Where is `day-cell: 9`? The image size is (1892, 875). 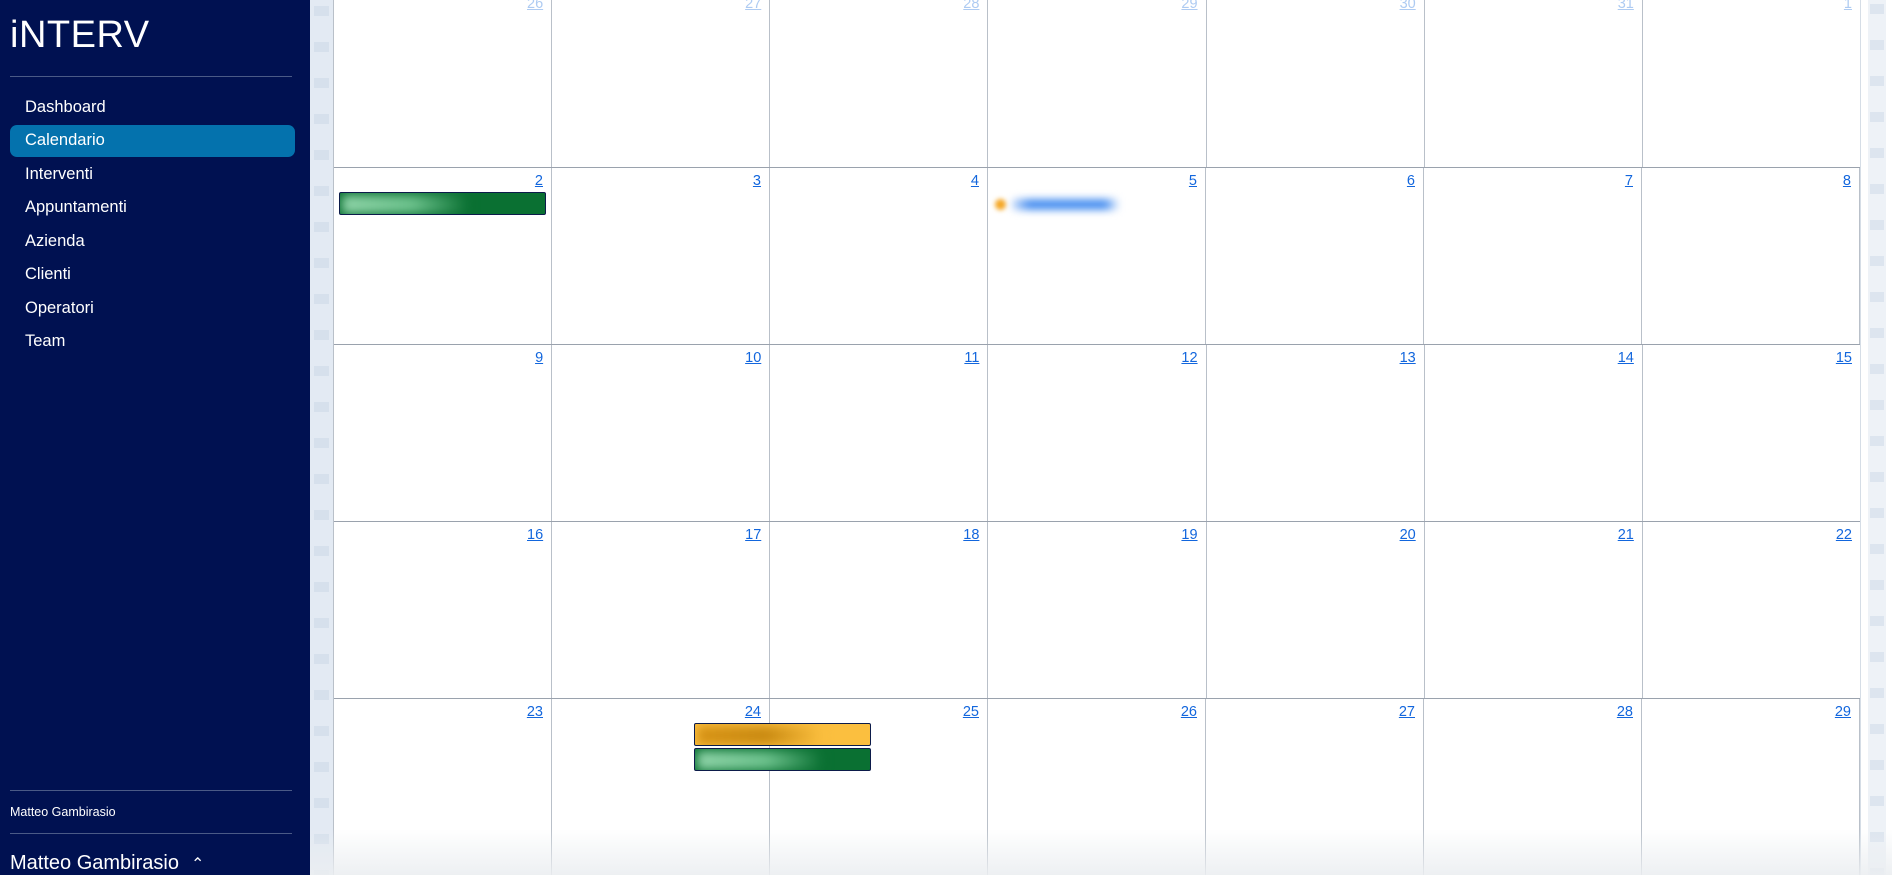 day-cell: 9 is located at coordinates (443, 433).